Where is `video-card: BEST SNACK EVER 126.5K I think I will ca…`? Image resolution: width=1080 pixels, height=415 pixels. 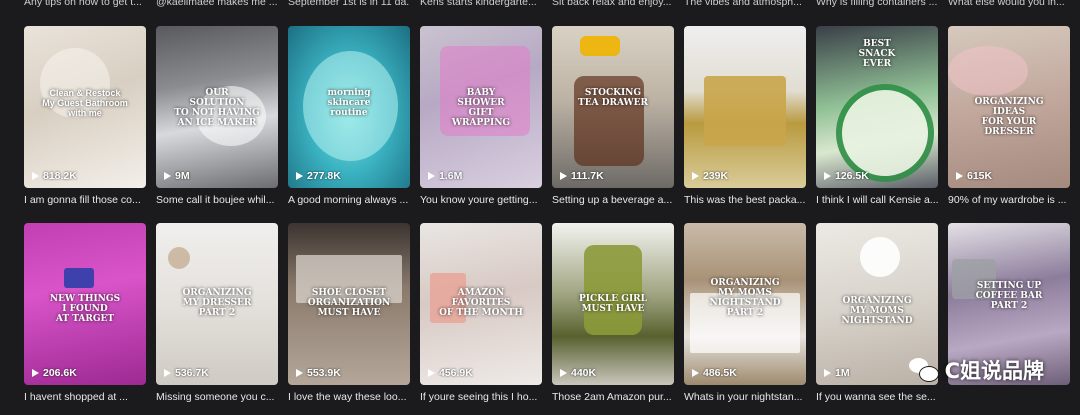 video-card: BEST SNACK EVER 126.5K I think I will ca… is located at coordinates (877, 124).